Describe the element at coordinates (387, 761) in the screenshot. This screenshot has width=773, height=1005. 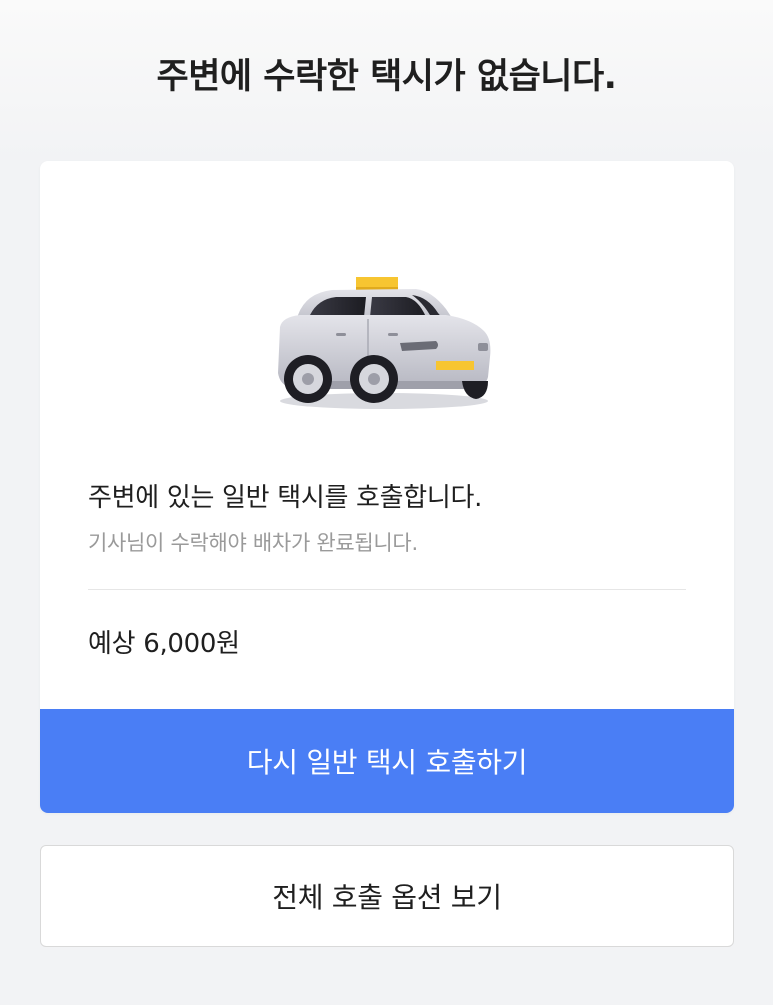
I see `retry-call-button: 다시 일반 택시 호출하기` at that location.